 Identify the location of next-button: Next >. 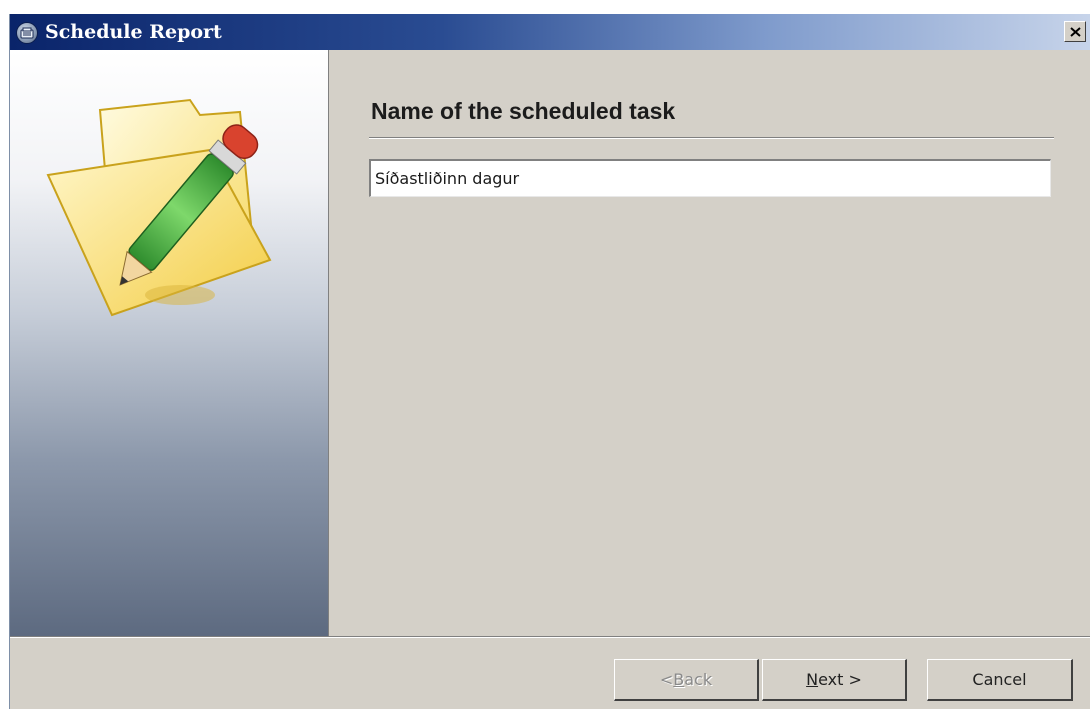
(834, 680).